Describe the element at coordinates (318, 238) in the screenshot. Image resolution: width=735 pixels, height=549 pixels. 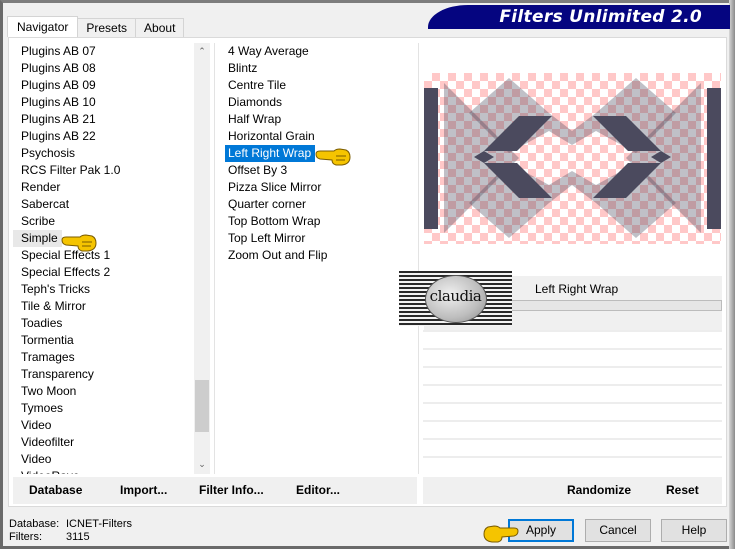
I see `filter-item: Top Left Mirror` at that location.